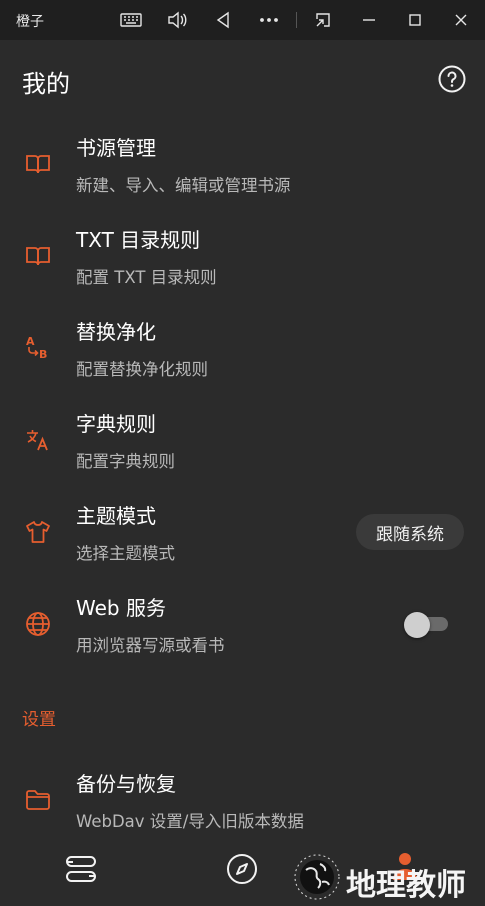 The height and width of the screenshot is (906, 485). What do you see at coordinates (150, 645) in the screenshot?
I see `item-subtitle: 用浏览器写源或看书` at bounding box center [150, 645].